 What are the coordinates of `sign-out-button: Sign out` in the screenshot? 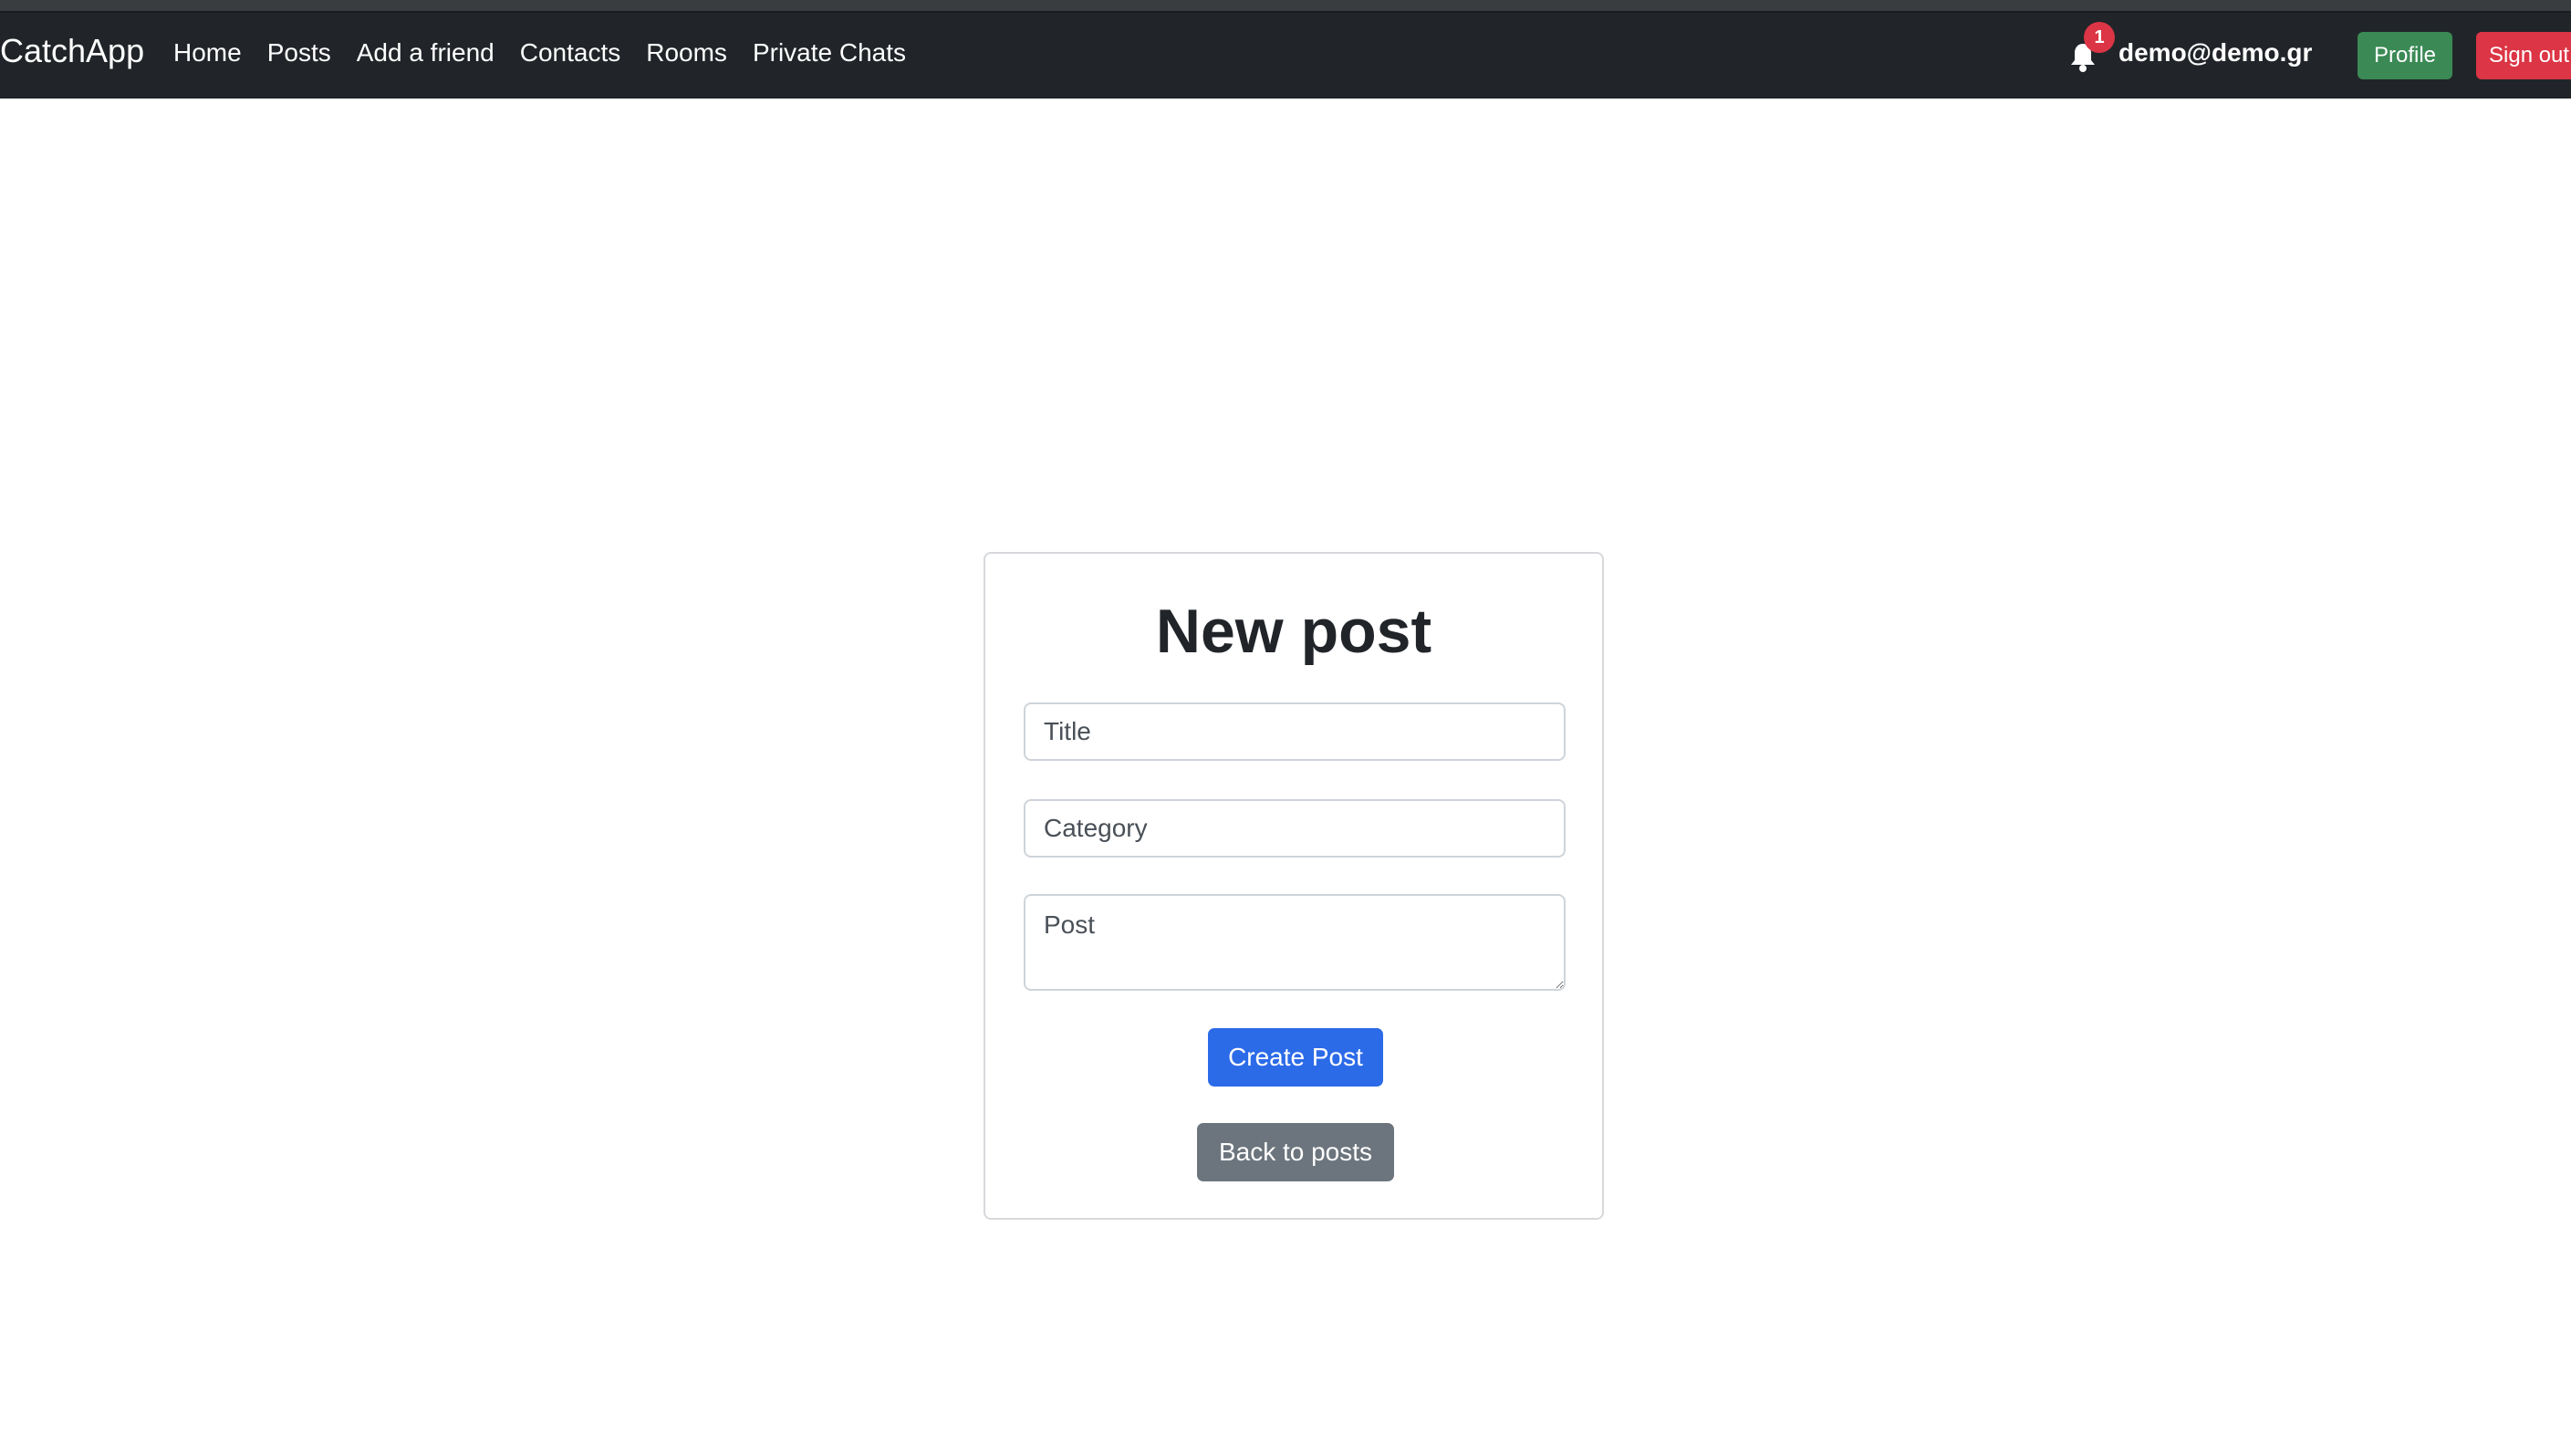 It's located at (2523, 55).